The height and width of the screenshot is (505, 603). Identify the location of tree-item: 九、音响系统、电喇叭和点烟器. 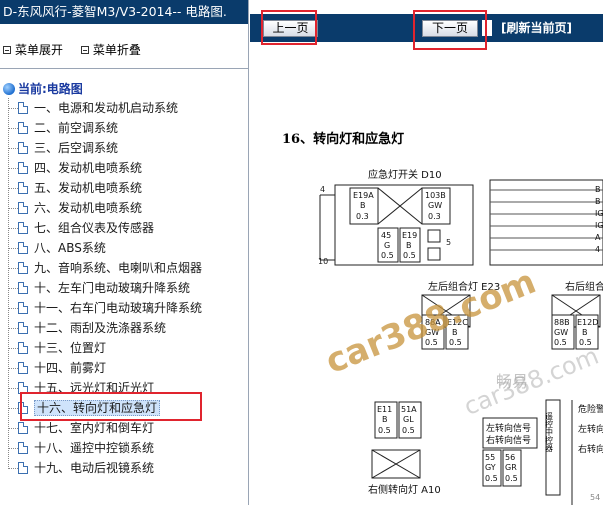
(124, 268).